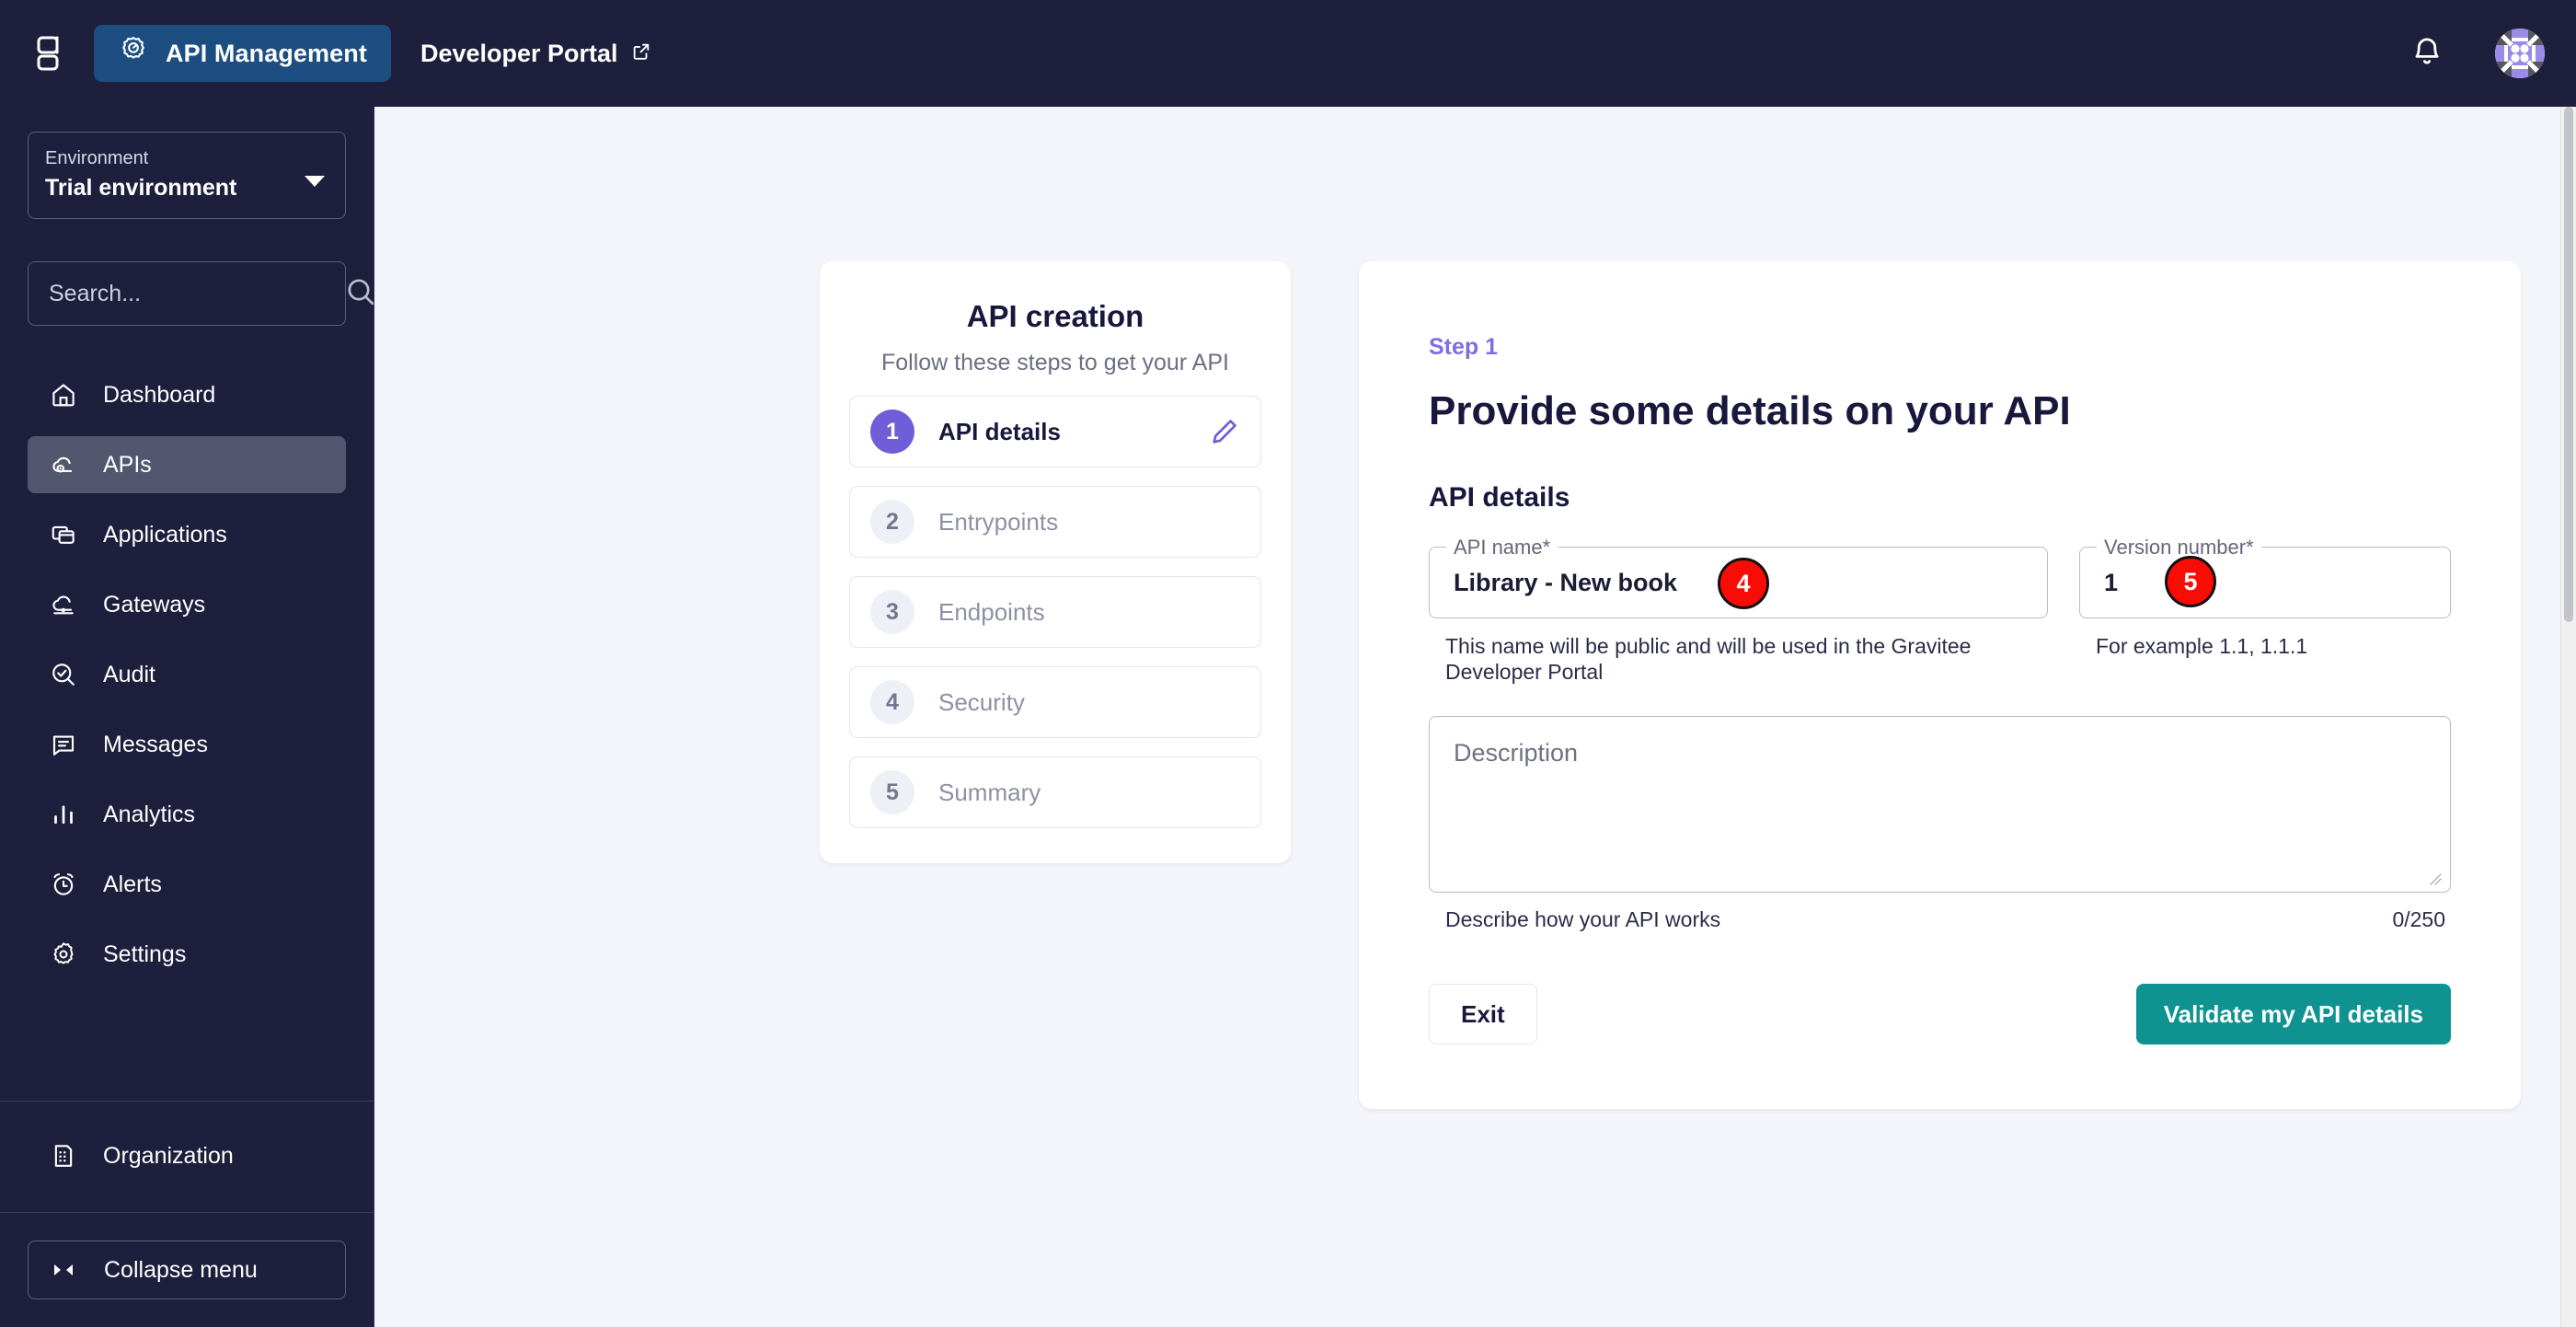 The image size is (2576, 1327). What do you see at coordinates (2179, 548) in the screenshot?
I see `version-number-legend: Version number*` at bounding box center [2179, 548].